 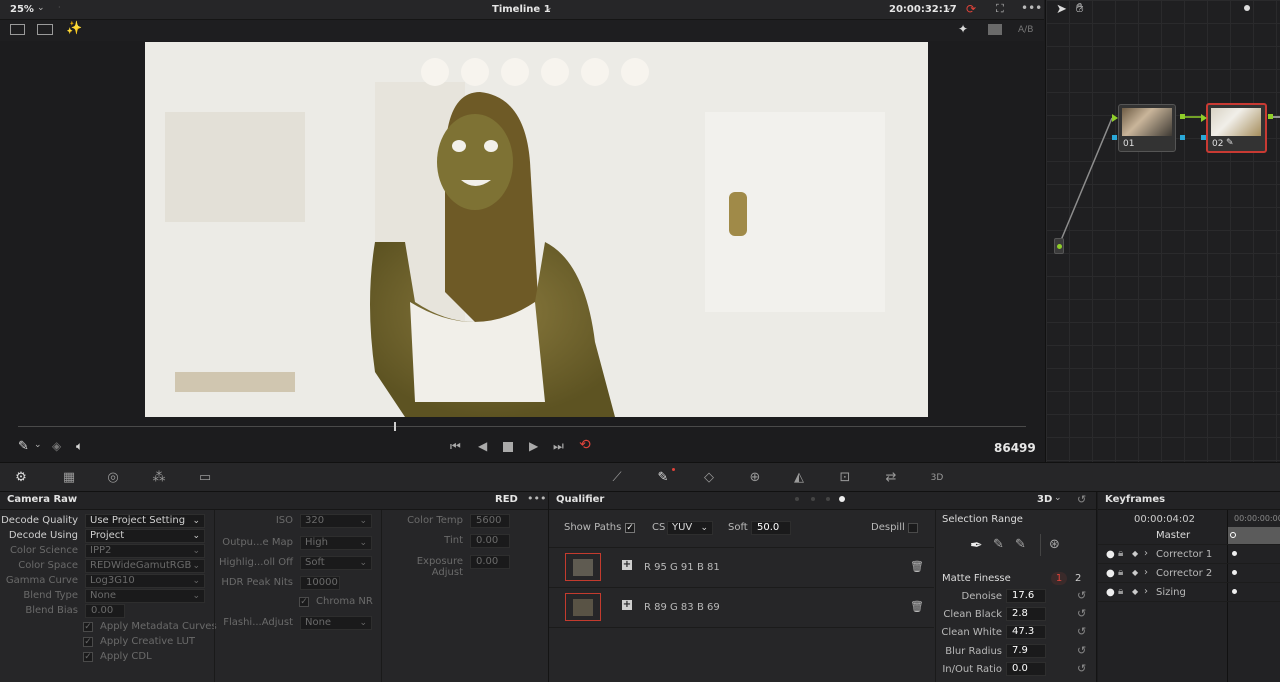 I want to click on hdr-peak-nits-field: 10000, so click(x=320, y=583).